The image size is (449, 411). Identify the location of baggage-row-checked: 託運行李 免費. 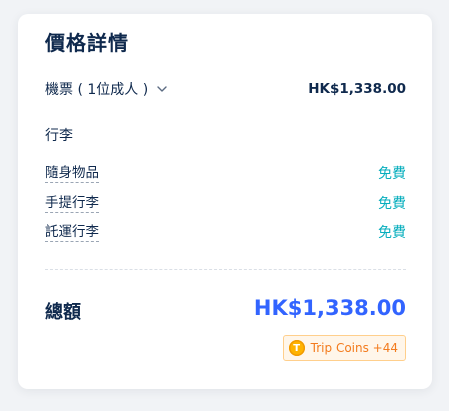
(225, 232).